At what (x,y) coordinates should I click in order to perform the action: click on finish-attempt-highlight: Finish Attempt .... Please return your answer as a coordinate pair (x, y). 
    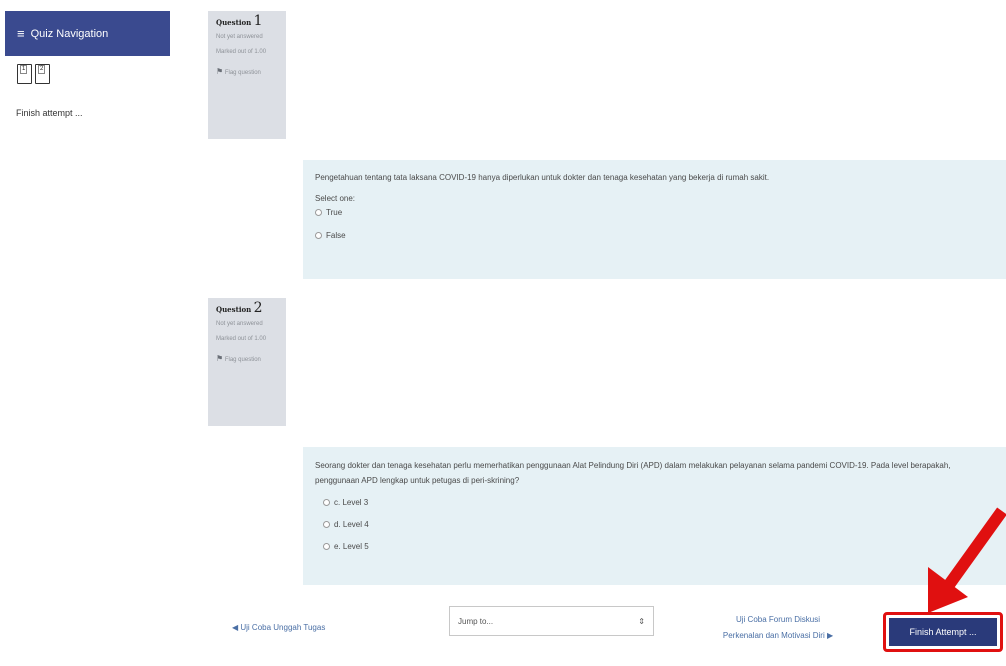
    Looking at the image, I should click on (943, 632).